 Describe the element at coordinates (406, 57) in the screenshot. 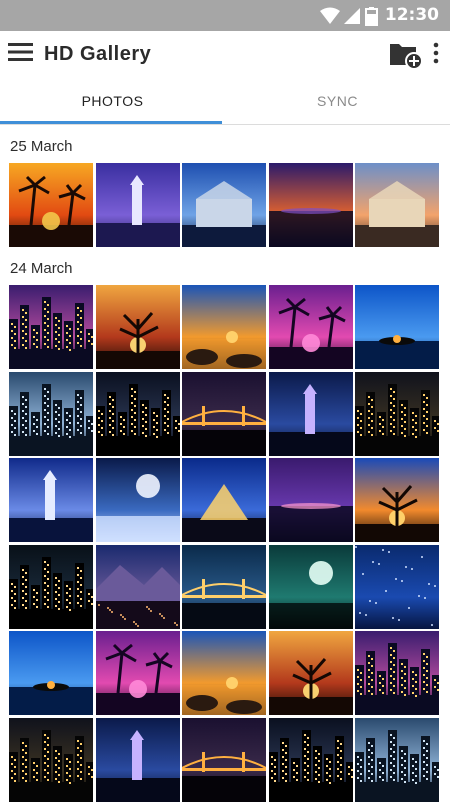

I see `add-folder-icon` at that location.